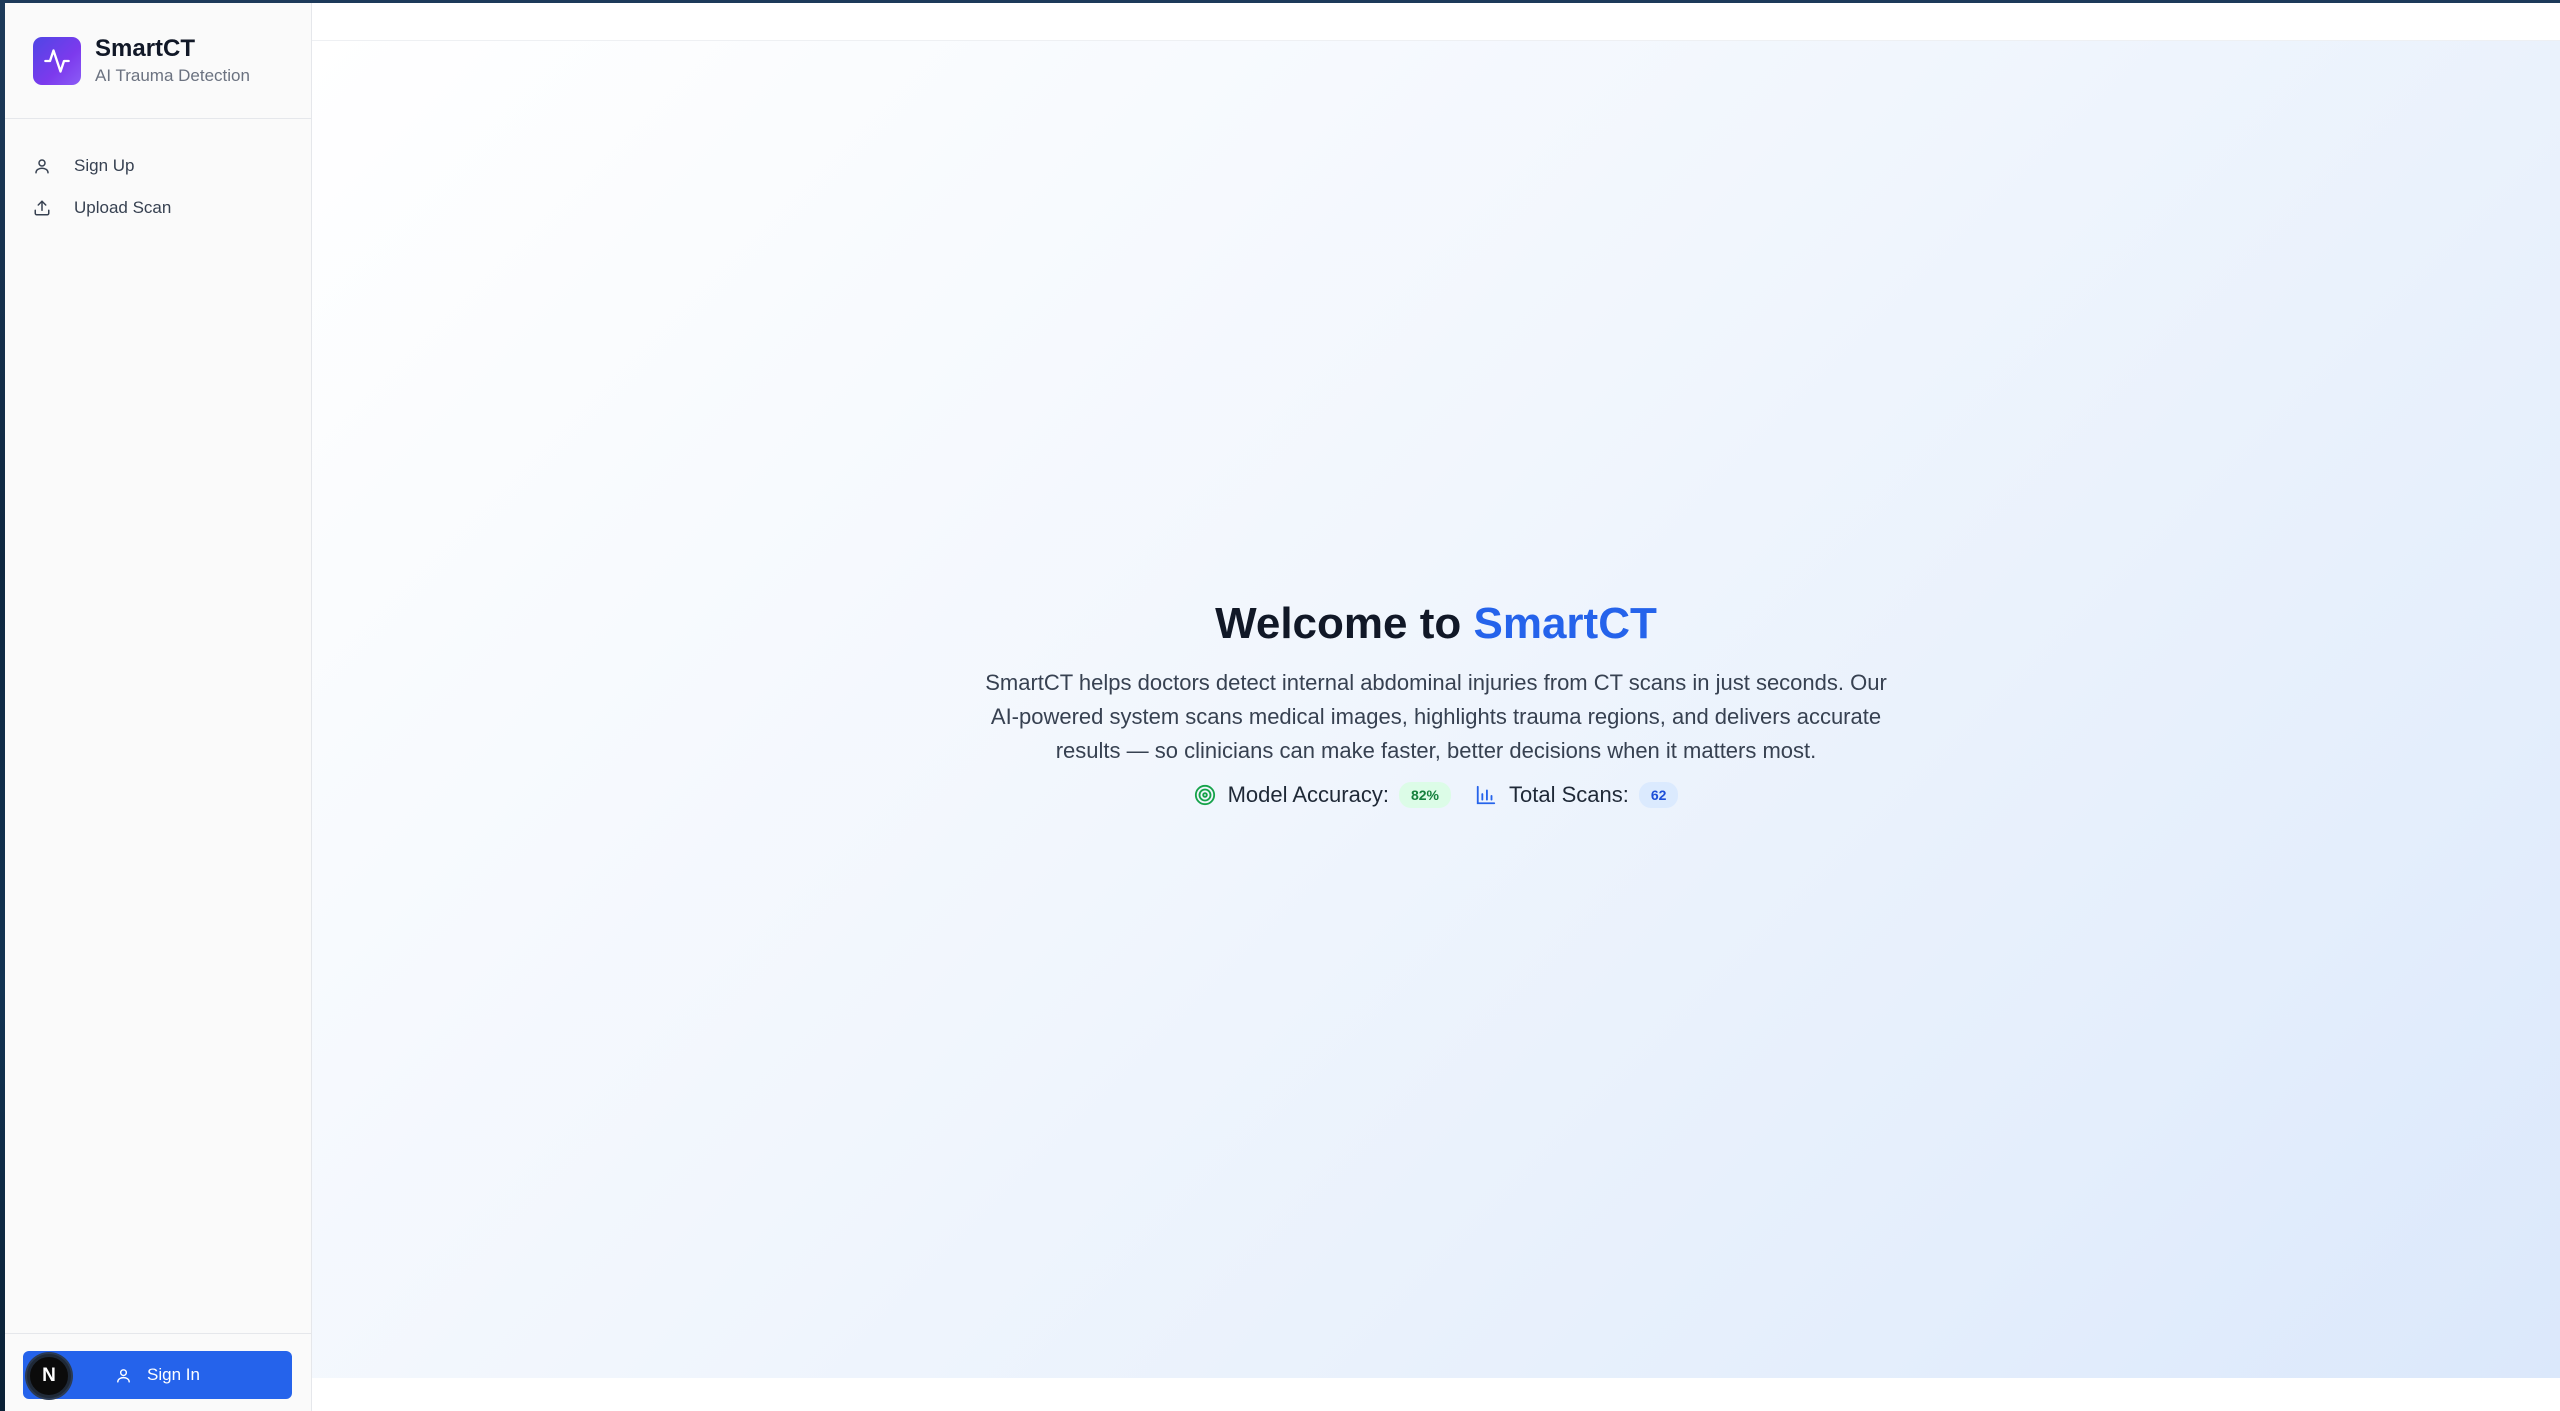  I want to click on title-accent: SmartCT, so click(1565, 623).